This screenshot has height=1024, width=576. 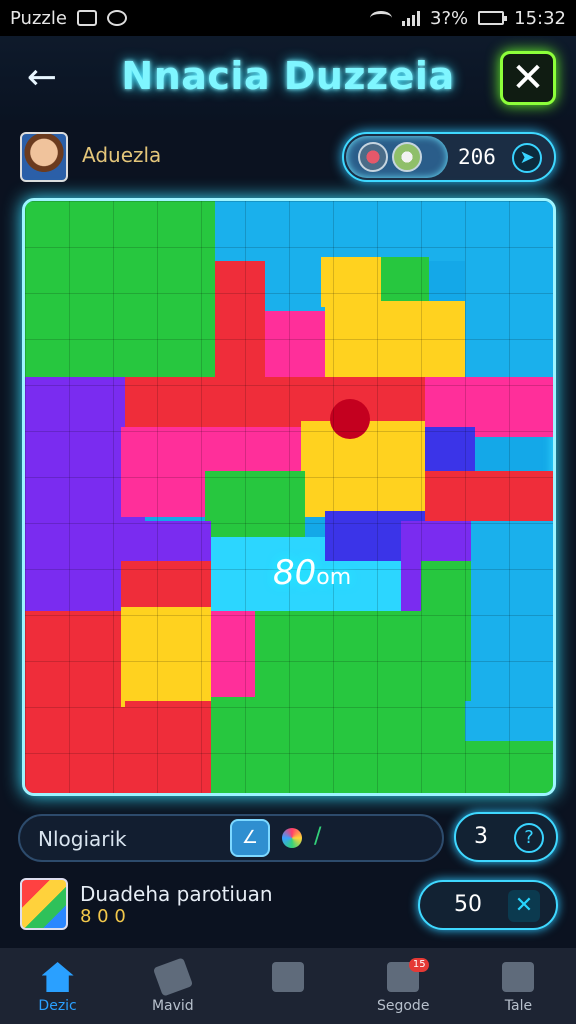 What do you see at coordinates (527, 158) in the screenshot?
I see `share-arrow-icon: ➤` at bounding box center [527, 158].